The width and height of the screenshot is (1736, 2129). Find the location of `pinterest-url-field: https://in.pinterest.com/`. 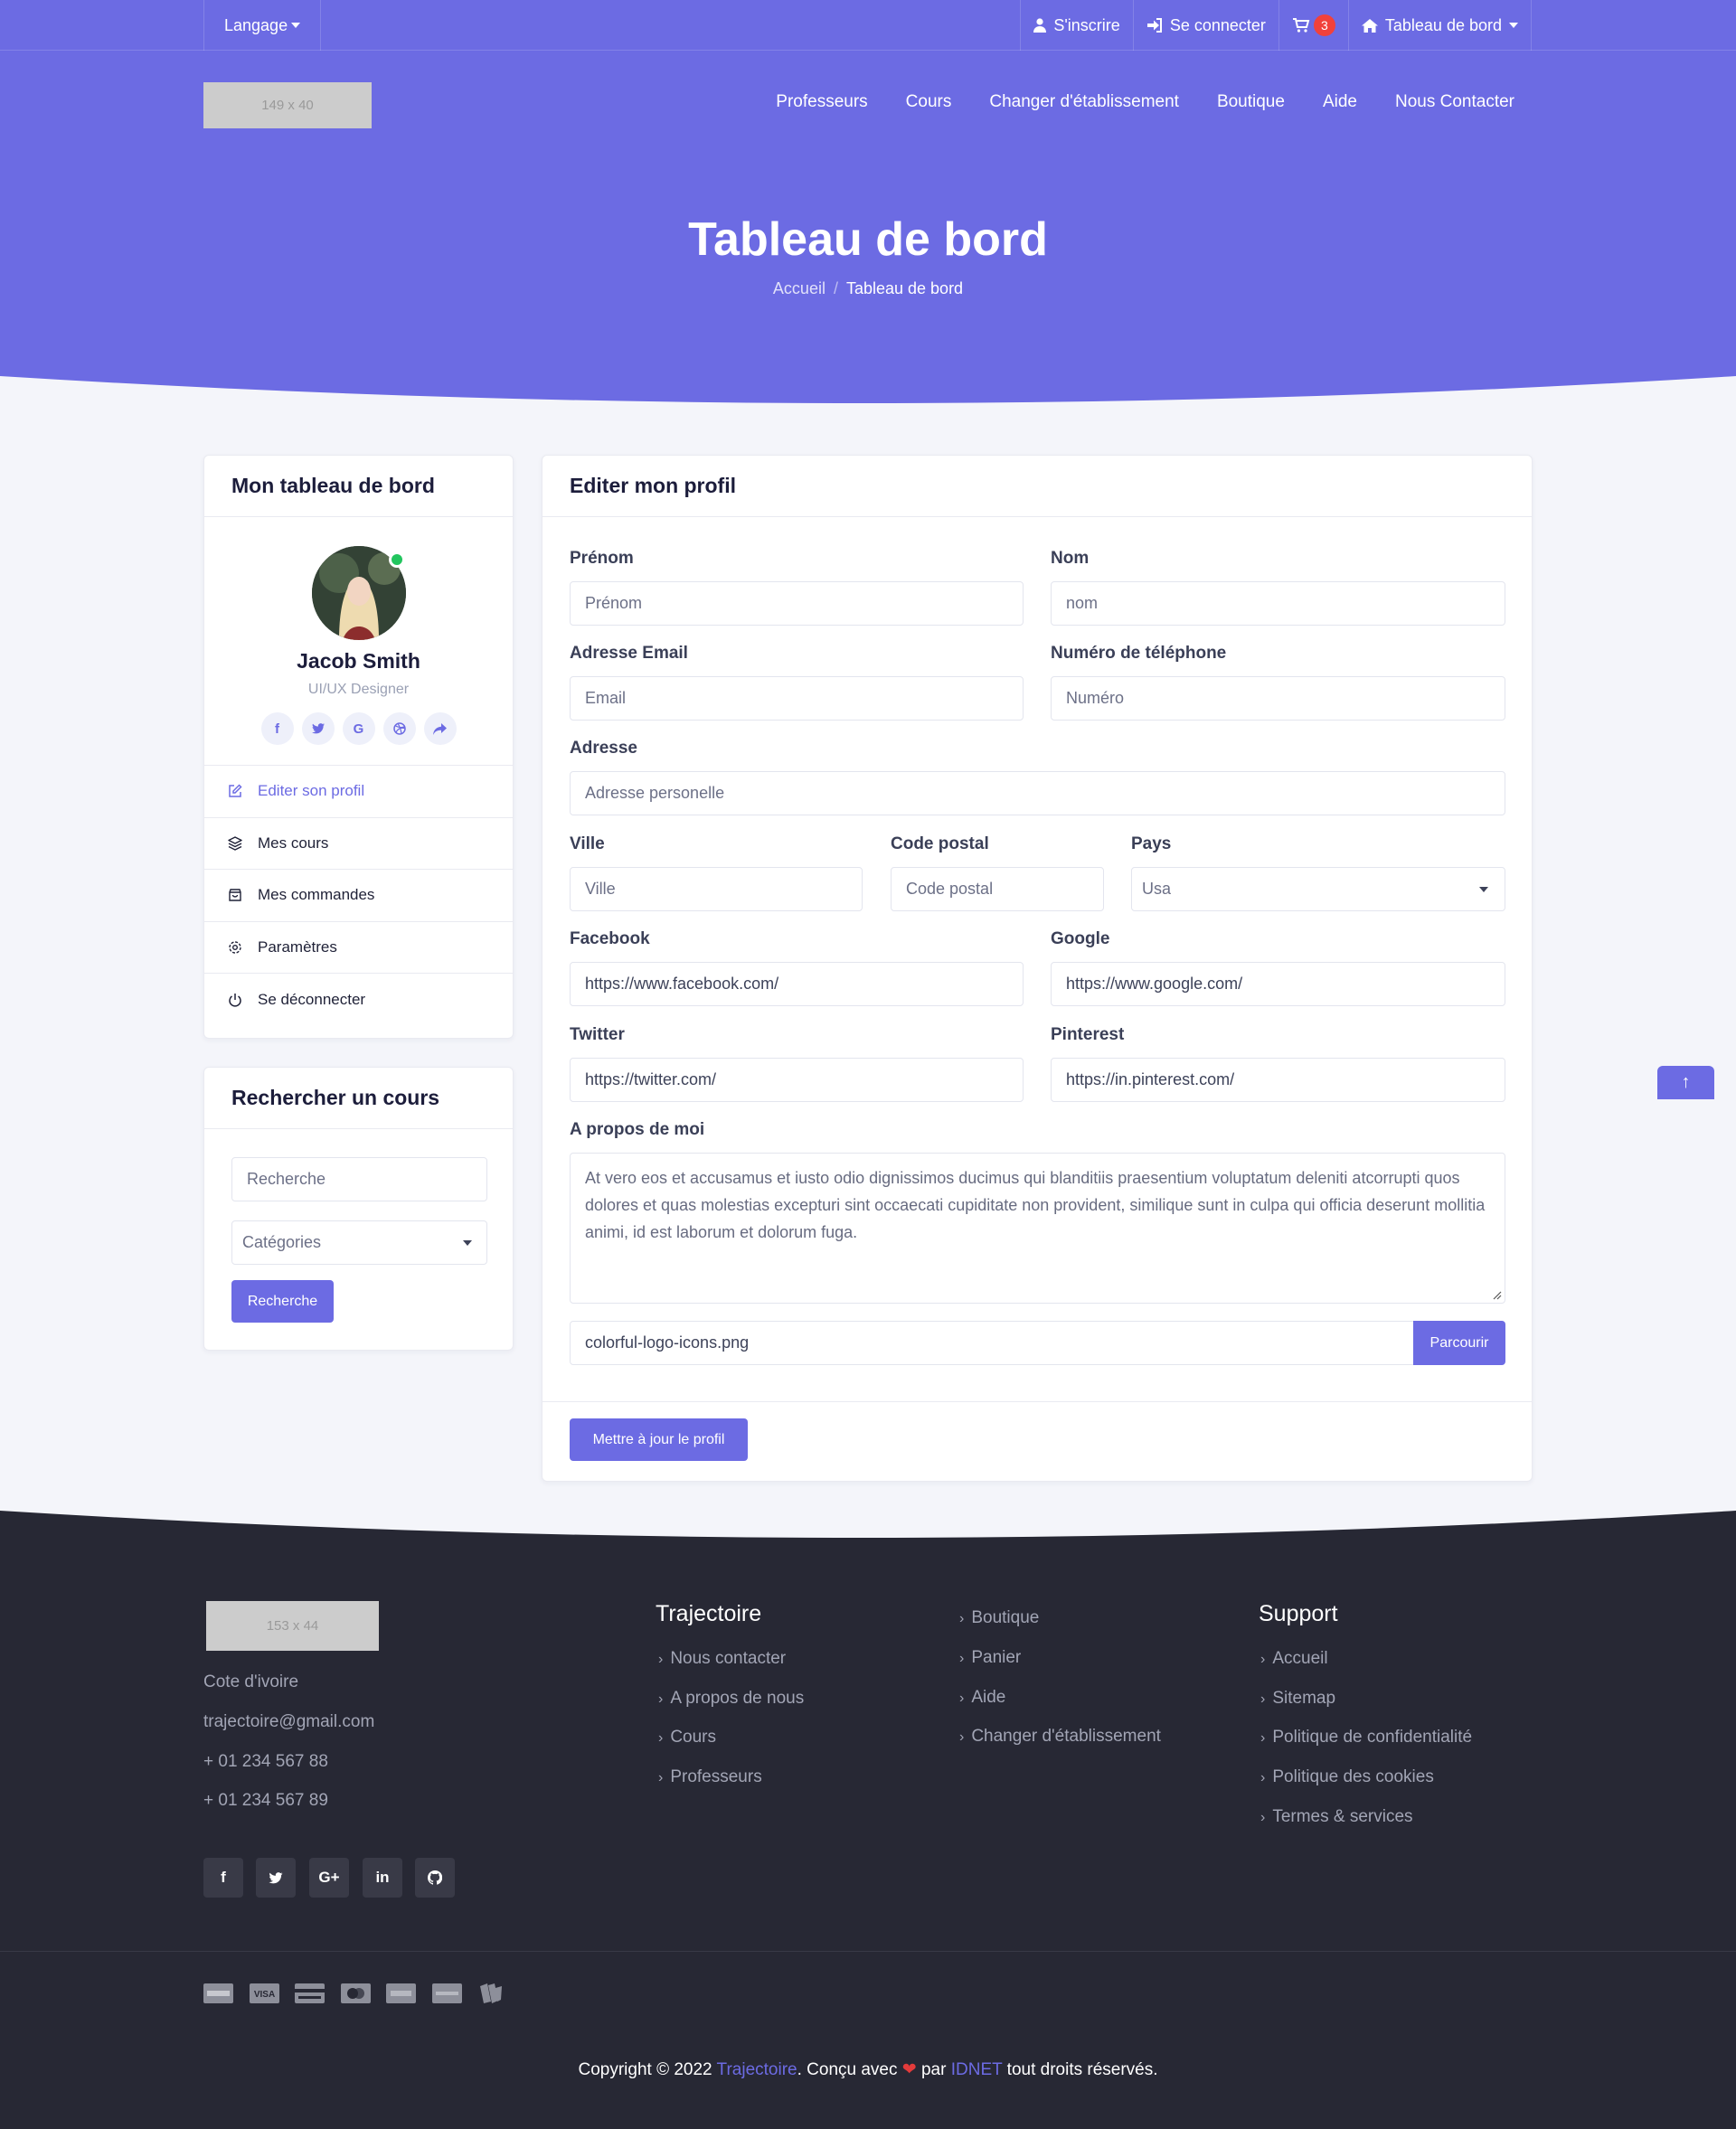

pinterest-url-field: https://in.pinterest.com/ is located at coordinates (1278, 1080).